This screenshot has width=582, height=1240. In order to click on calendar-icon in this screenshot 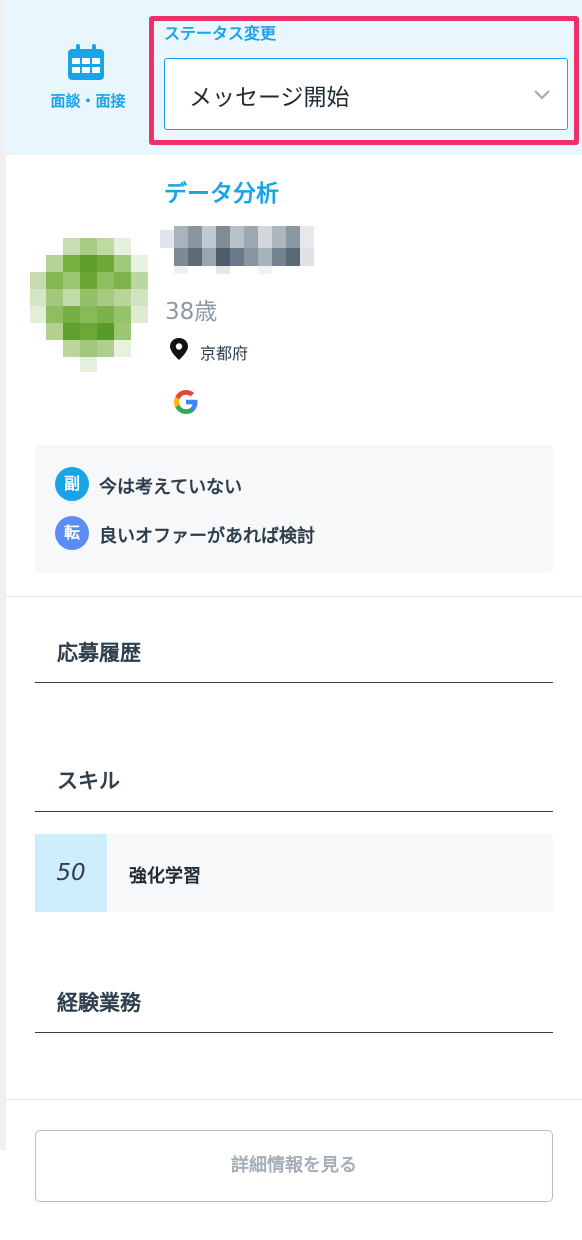, I will do `click(86, 62)`.